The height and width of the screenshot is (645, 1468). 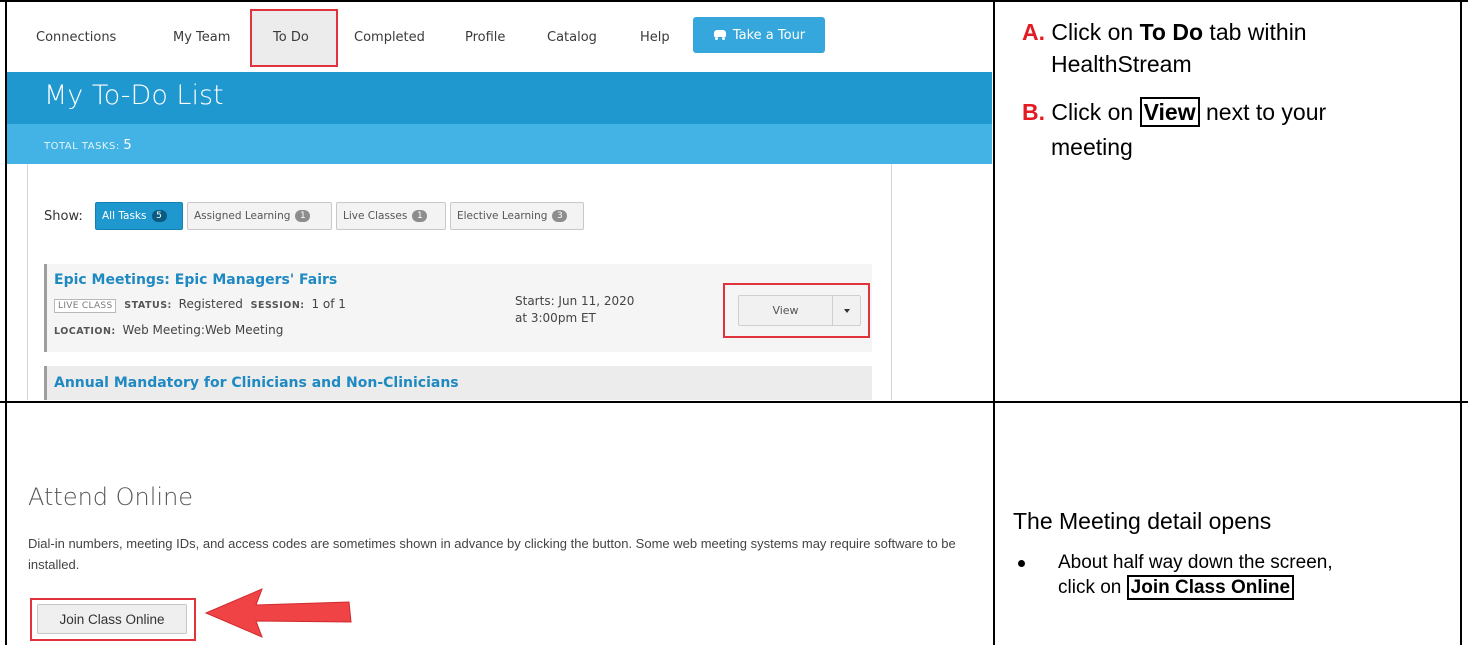 I want to click on instruction-a-letter: A., so click(x=1033, y=32).